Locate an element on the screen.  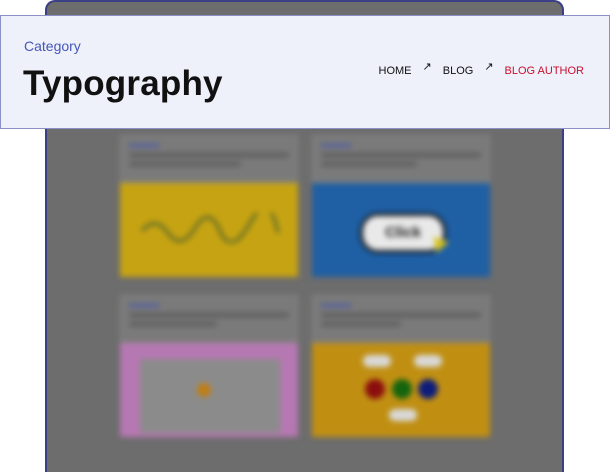
breadcrumb-home: HOME is located at coordinates (395, 71).